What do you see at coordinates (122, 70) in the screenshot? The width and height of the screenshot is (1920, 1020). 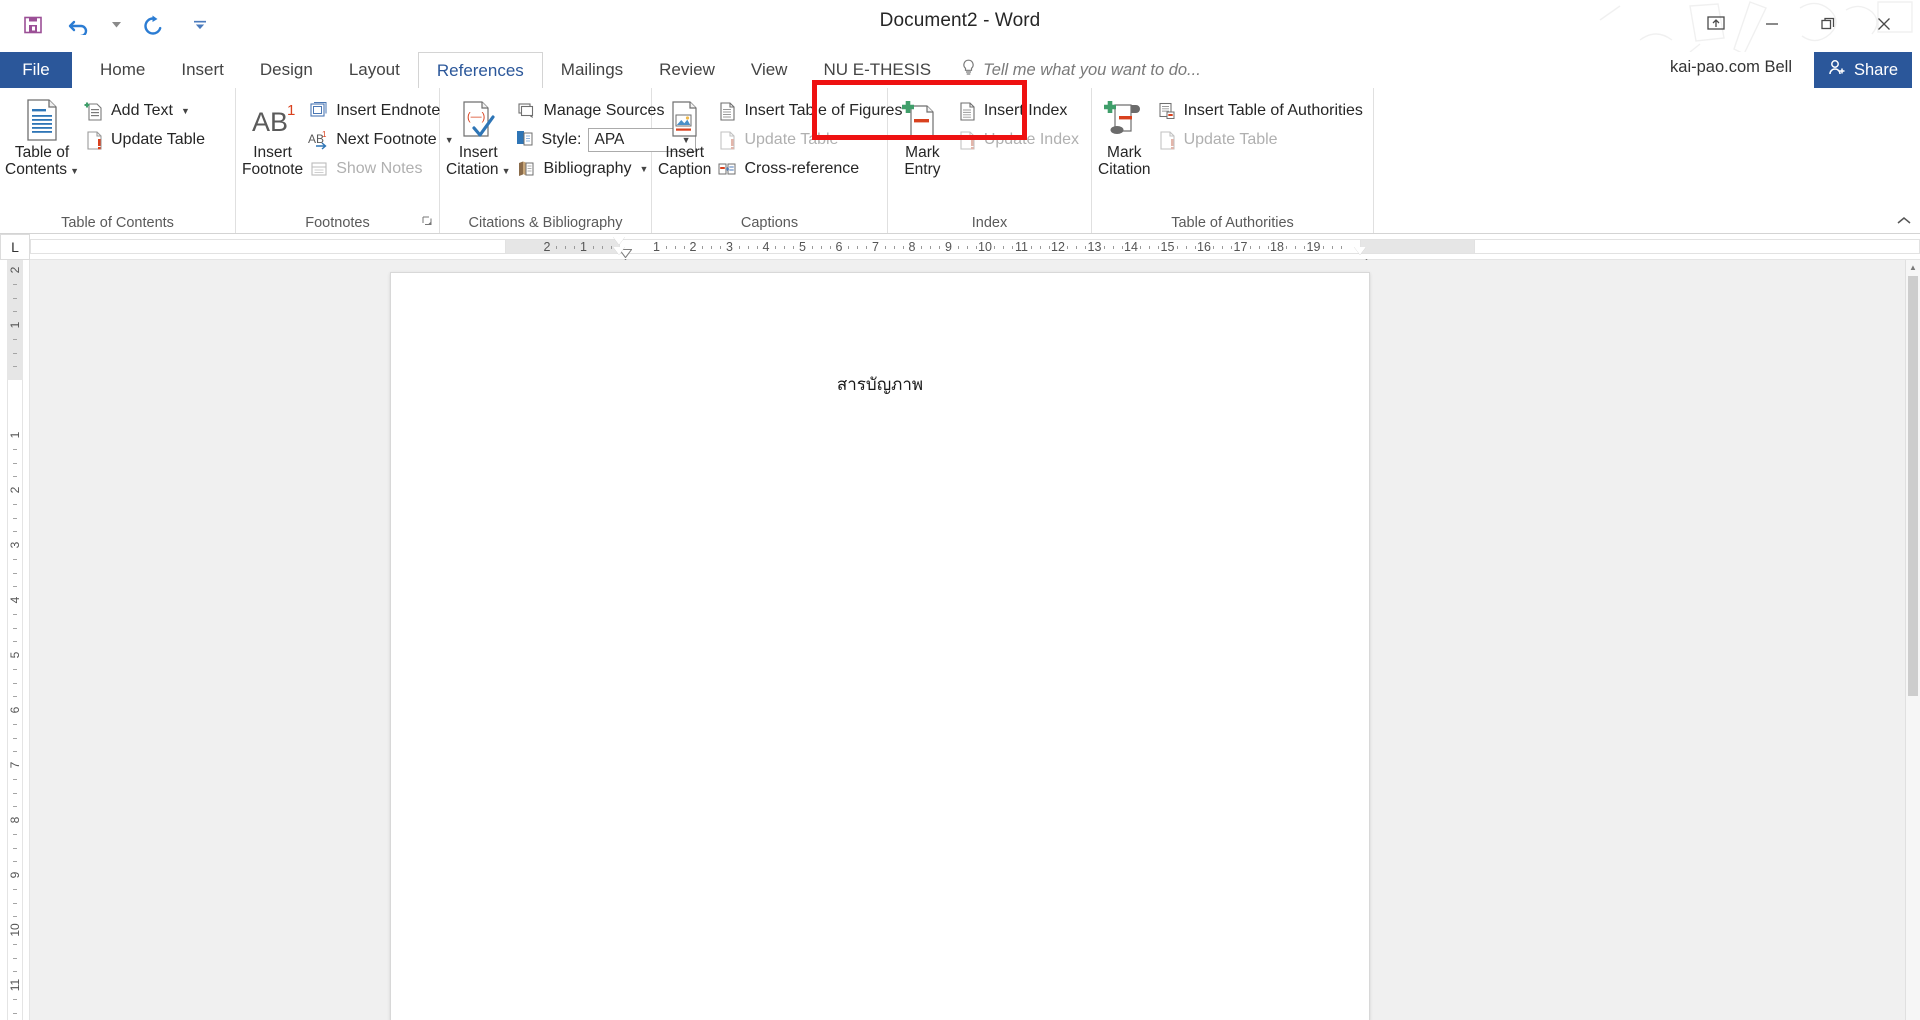 I see `tab-home: Home` at bounding box center [122, 70].